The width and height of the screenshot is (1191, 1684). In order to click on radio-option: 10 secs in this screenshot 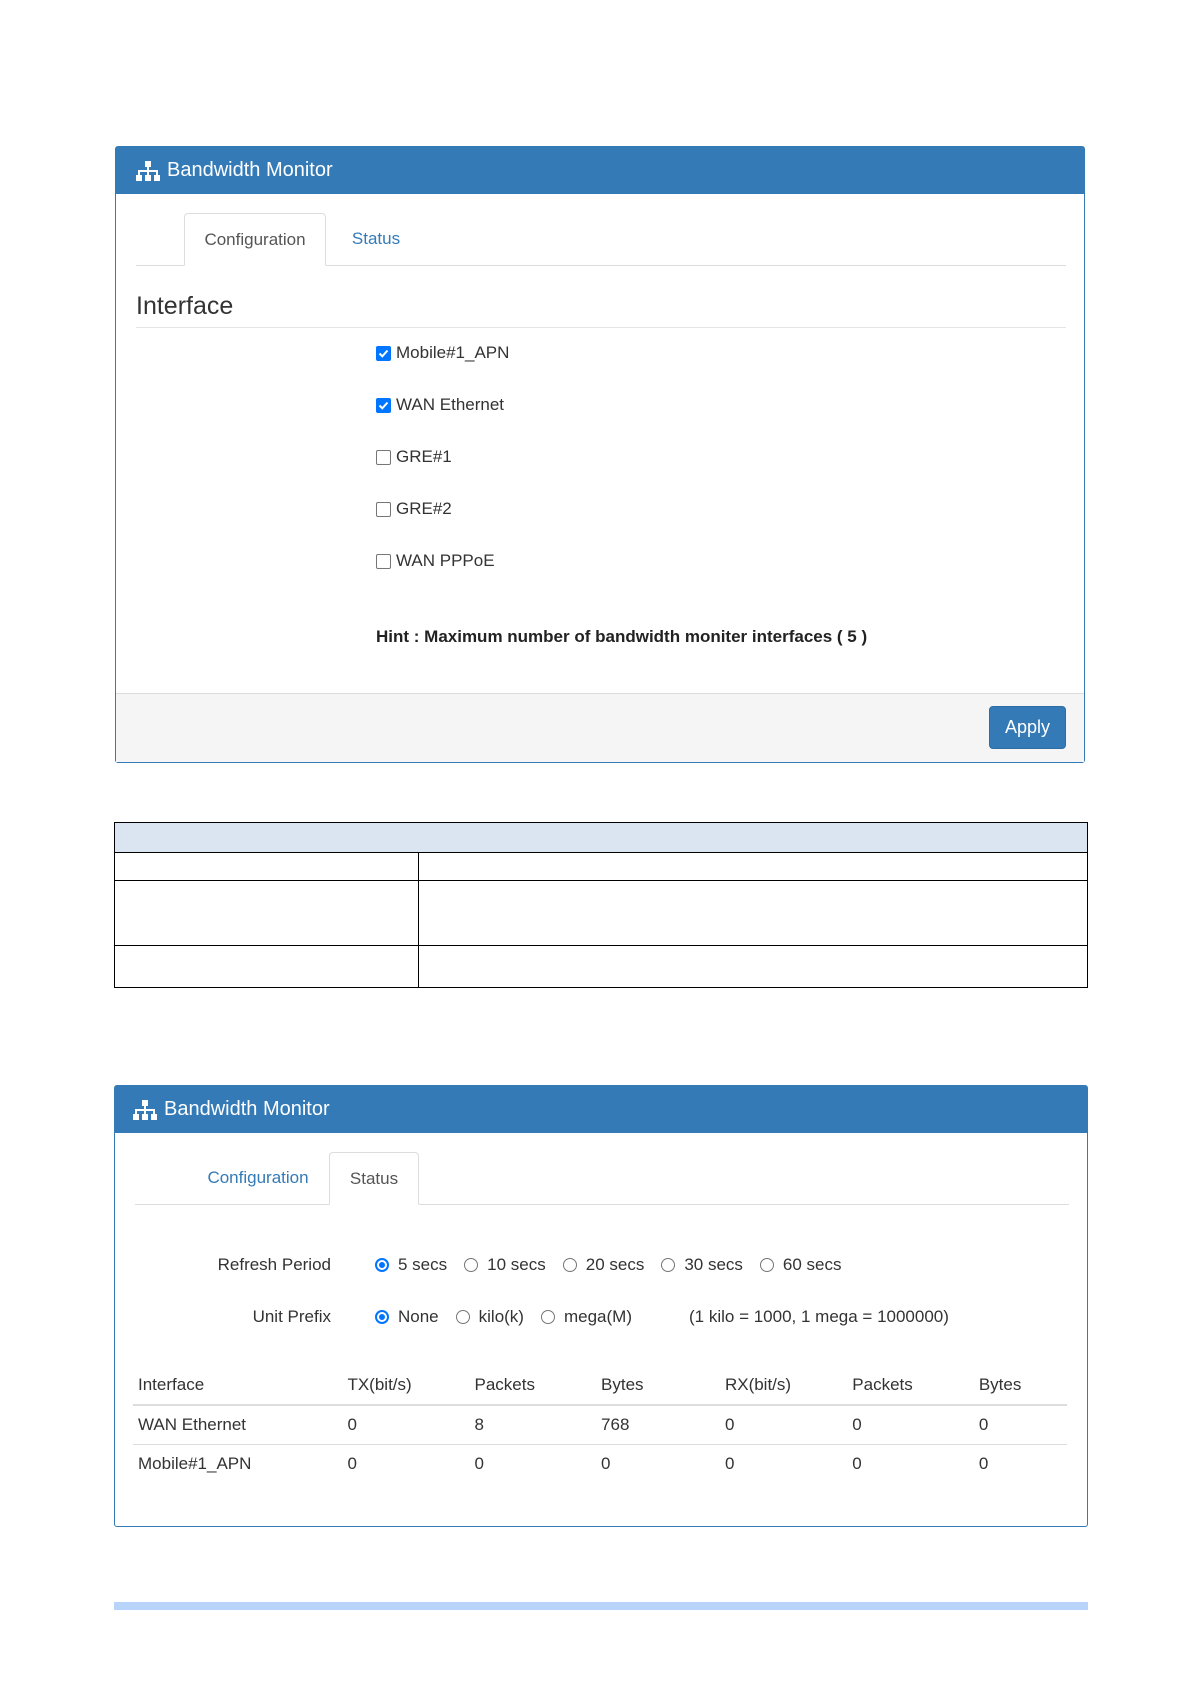, I will do `click(505, 1265)`.